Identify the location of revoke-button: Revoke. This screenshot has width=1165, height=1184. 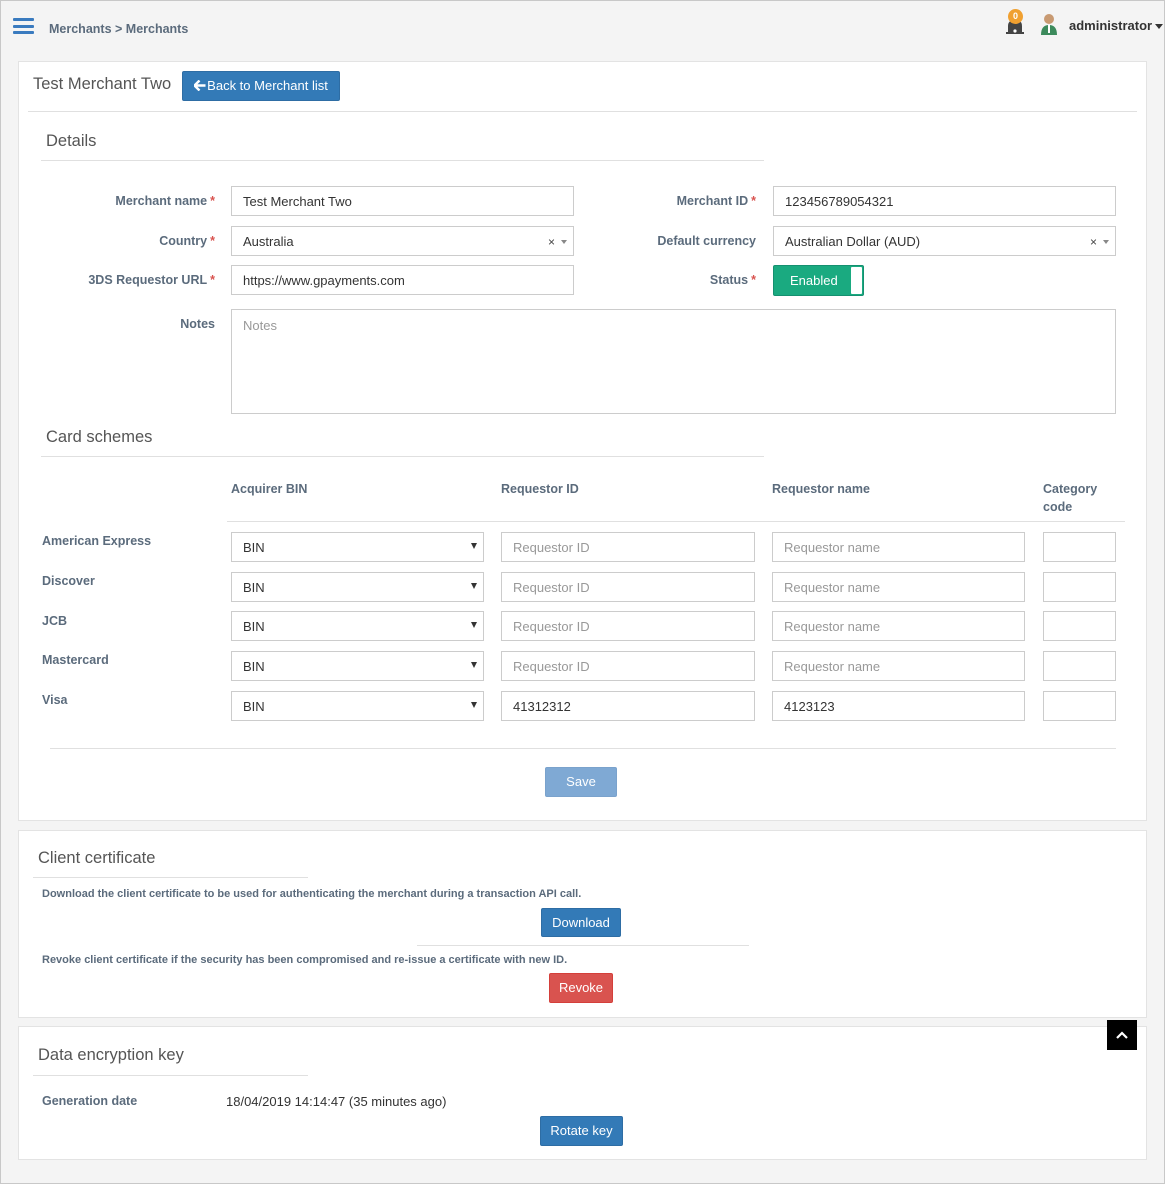
(581, 988).